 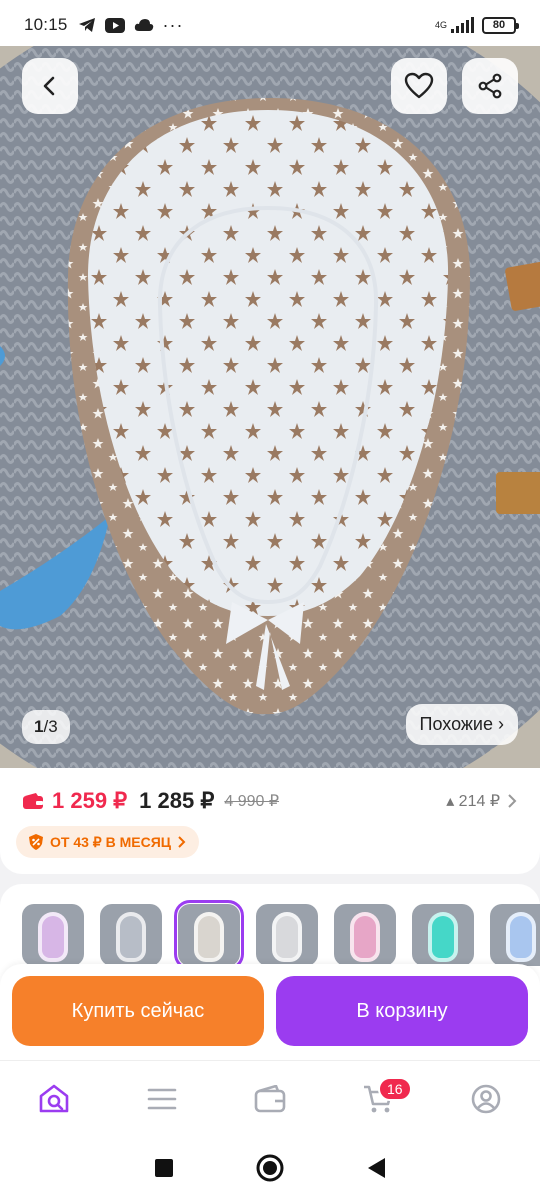 I want to click on variant-thumbnails, so click(x=281, y=935).